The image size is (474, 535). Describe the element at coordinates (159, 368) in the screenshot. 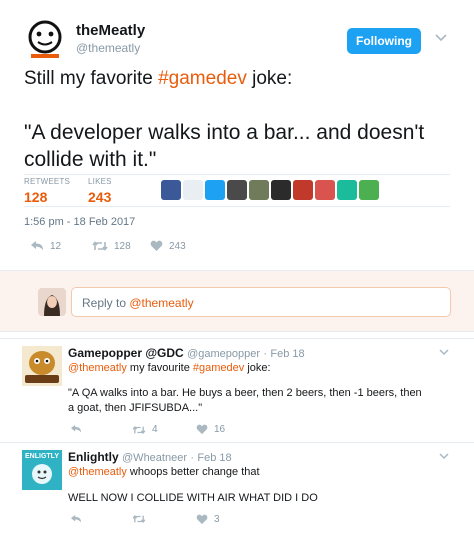

I see `reply-text: my favourite` at that location.